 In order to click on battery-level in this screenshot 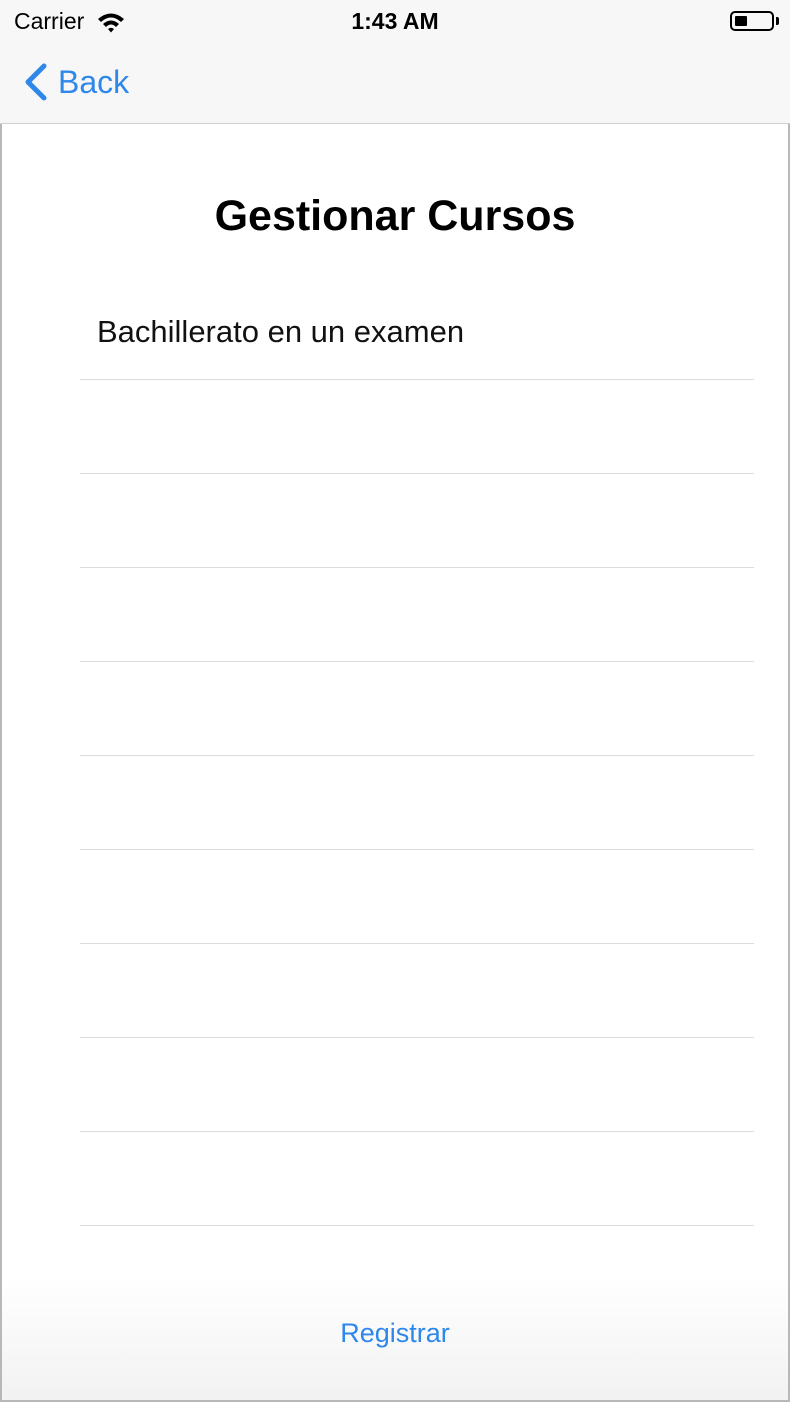, I will do `click(741, 21)`.